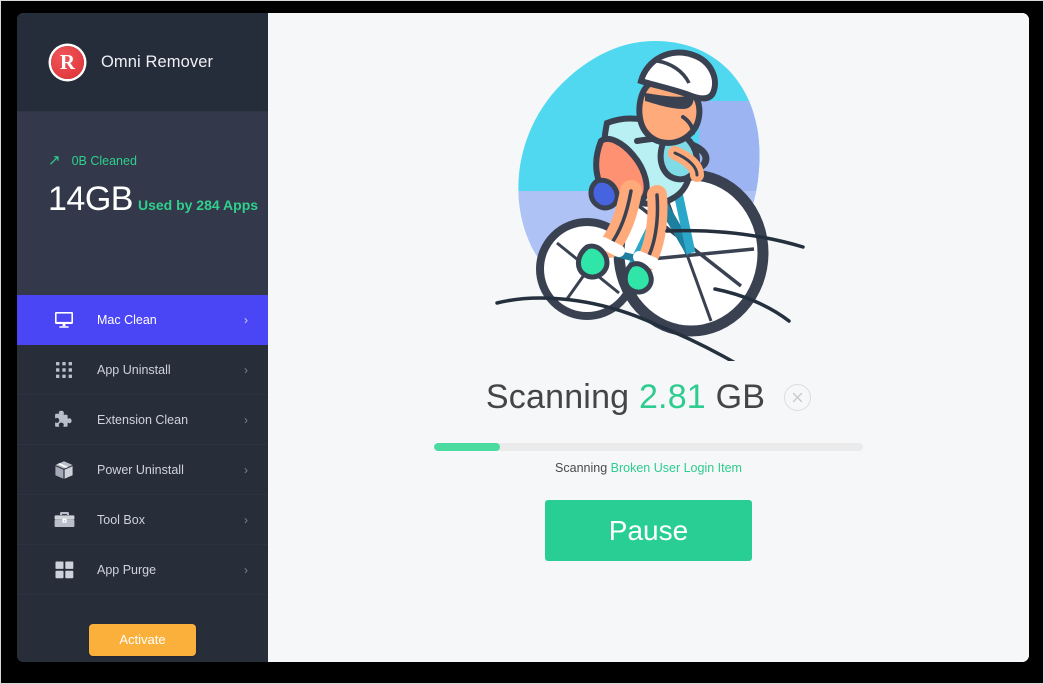  Describe the element at coordinates (104, 160) in the screenshot. I see `cleaned-amount-label: 0B Cleaned` at that location.